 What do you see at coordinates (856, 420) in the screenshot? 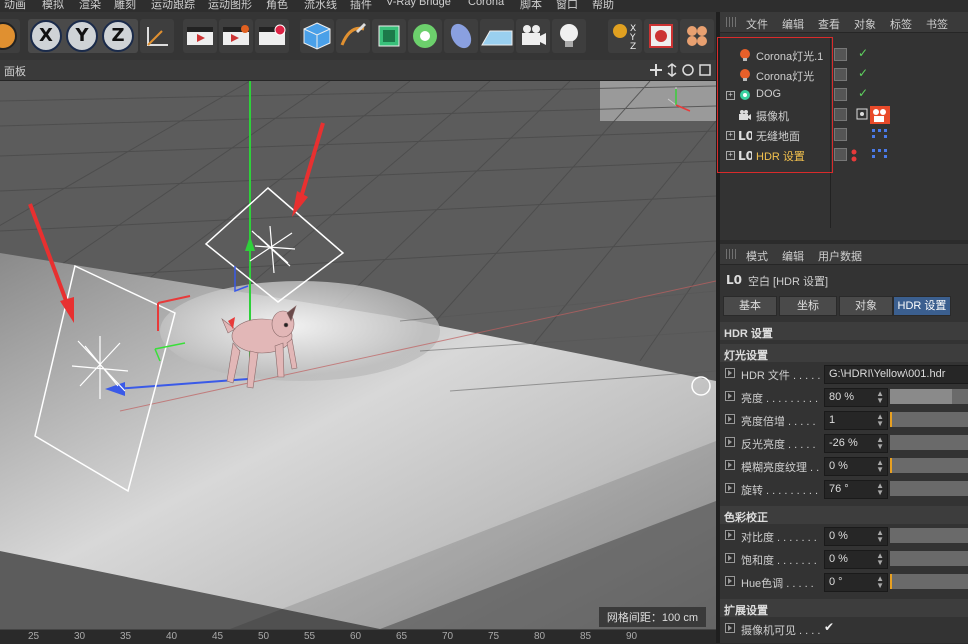
I see `brightness-multiplier-field: 1 ▲ ▼` at bounding box center [856, 420].